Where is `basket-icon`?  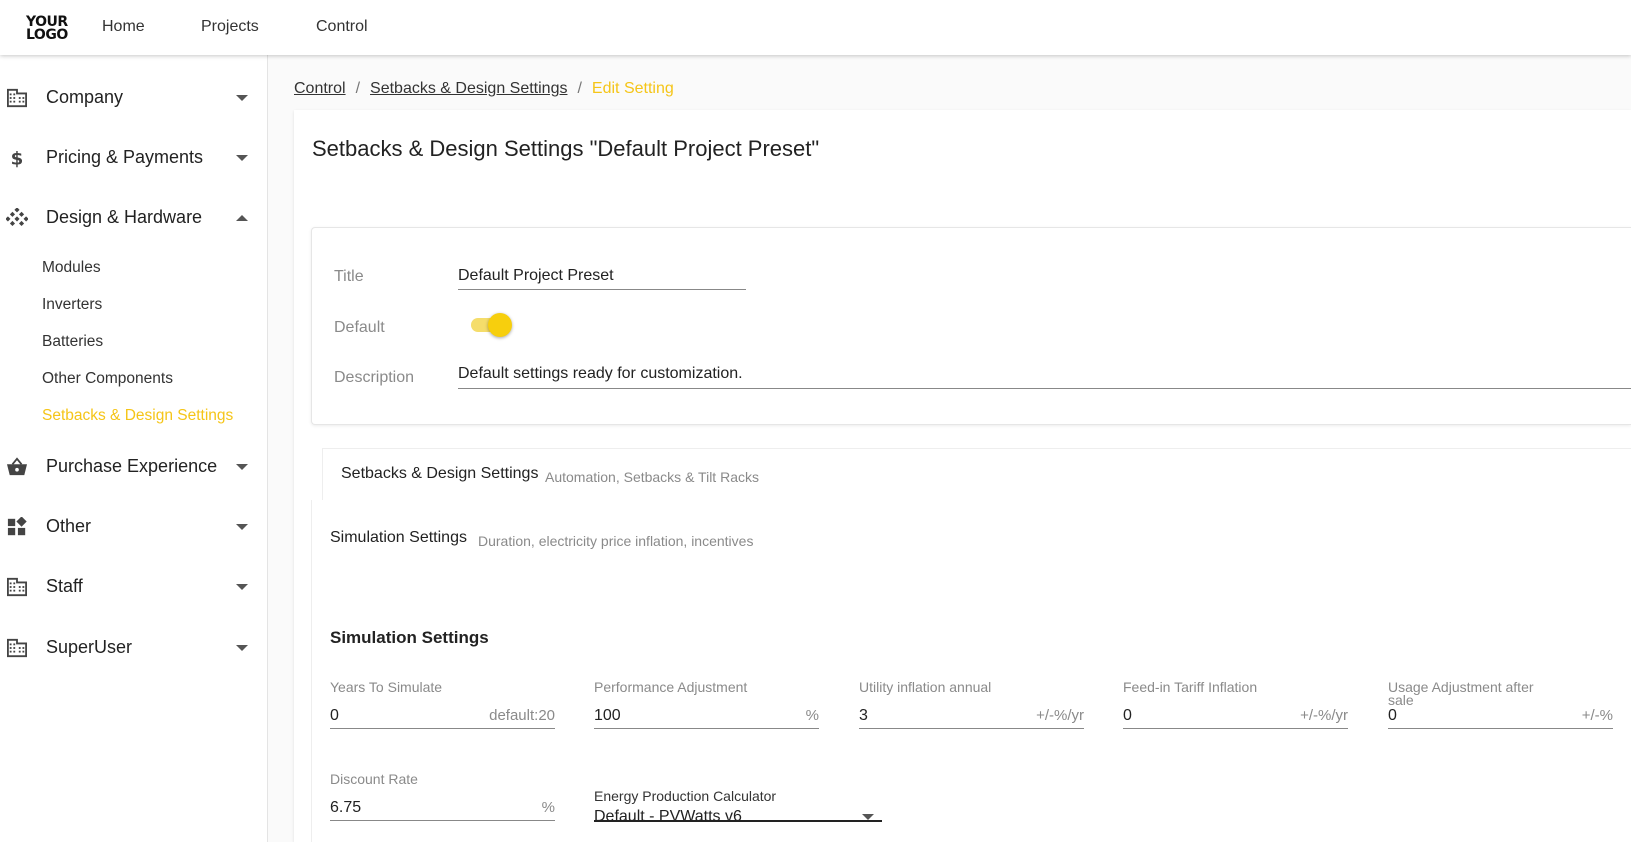
basket-icon is located at coordinates (17, 466).